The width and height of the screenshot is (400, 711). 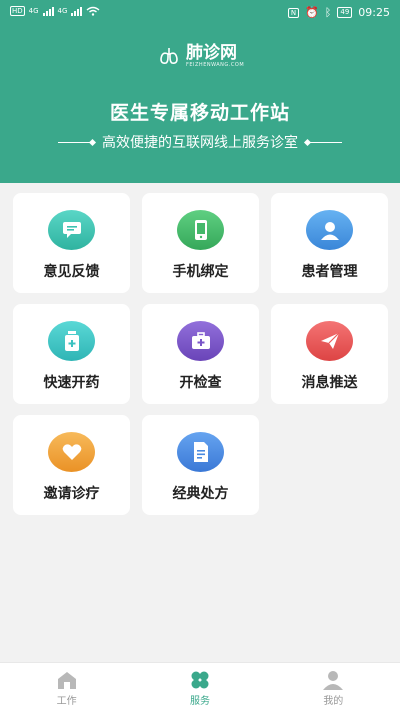 I want to click on clover-icon, so click(x=200, y=680).